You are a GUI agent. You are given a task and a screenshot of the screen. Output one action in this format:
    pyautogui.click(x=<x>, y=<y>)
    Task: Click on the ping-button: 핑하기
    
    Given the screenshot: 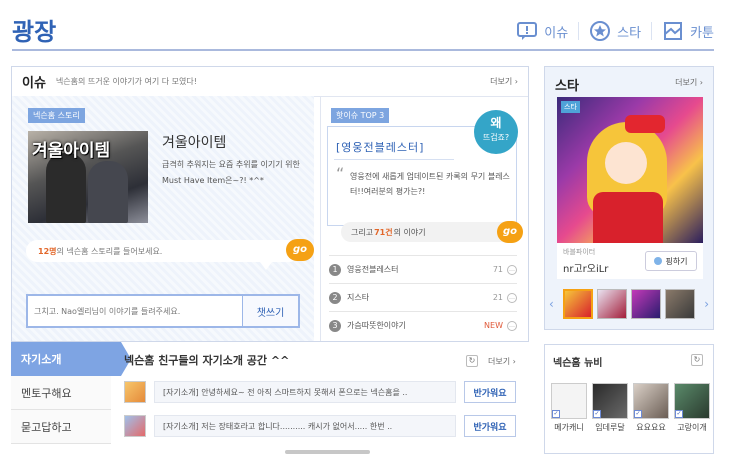 What is the action you would take?
    pyautogui.click(x=671, y=261)
    